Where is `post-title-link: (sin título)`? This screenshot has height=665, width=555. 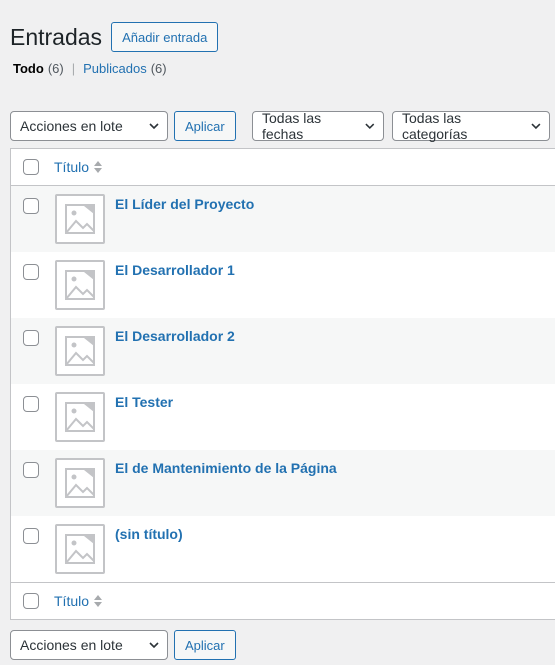
post-title-link: (sin título) is located at coordinates (149, 534).